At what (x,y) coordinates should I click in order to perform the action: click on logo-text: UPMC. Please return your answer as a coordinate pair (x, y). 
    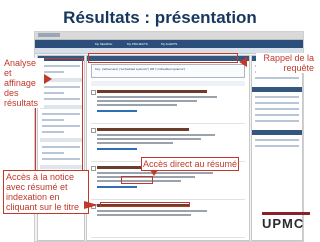
    Looking at the image, I should click on (283, 223).